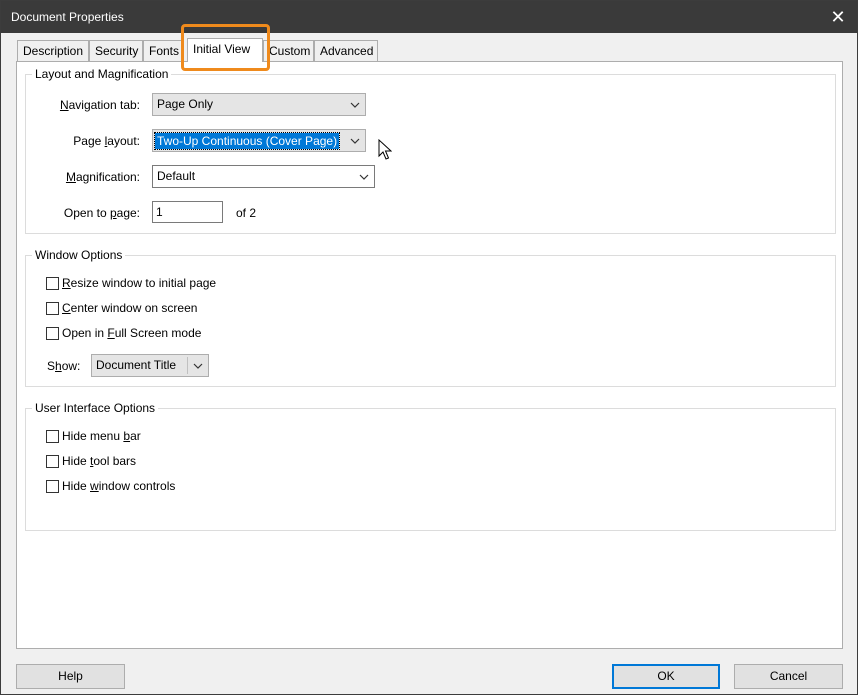 This screenshot has height=695, width=858. I want to click on resize-window-checkbox: Resize window to initial page, so click(131, 283).